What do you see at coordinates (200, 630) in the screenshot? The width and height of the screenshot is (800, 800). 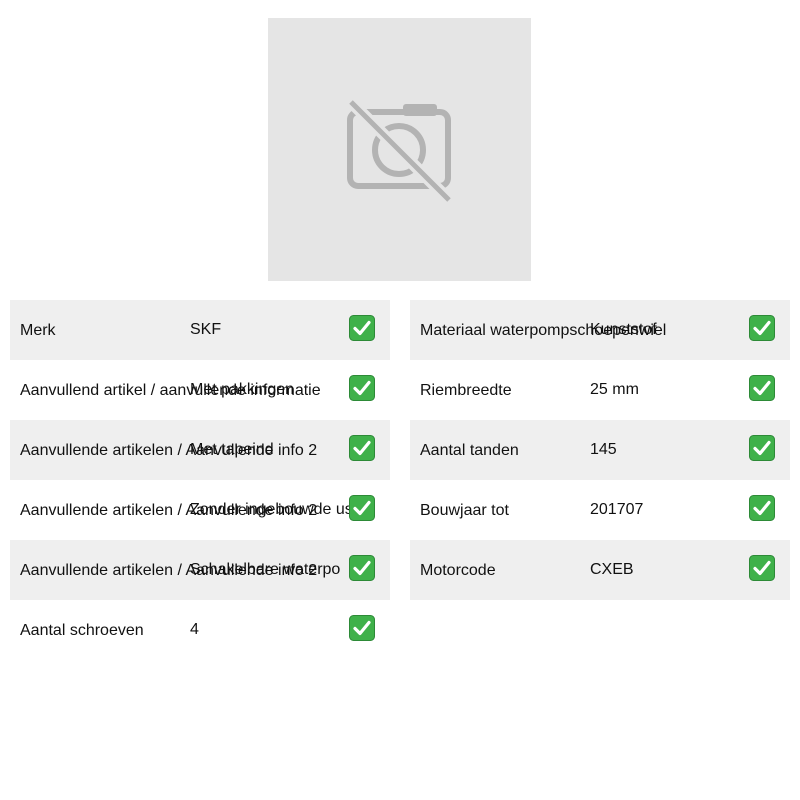 I see `spec-row: Aantal schroeven 4` at bounding box center [200, 630].